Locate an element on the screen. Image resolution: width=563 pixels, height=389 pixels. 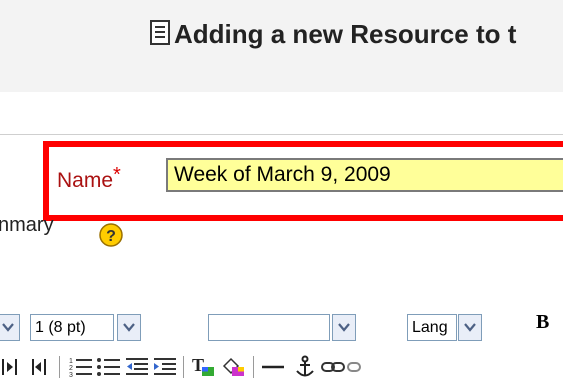
lang-value: Lang is located at coordinates (430, 327).